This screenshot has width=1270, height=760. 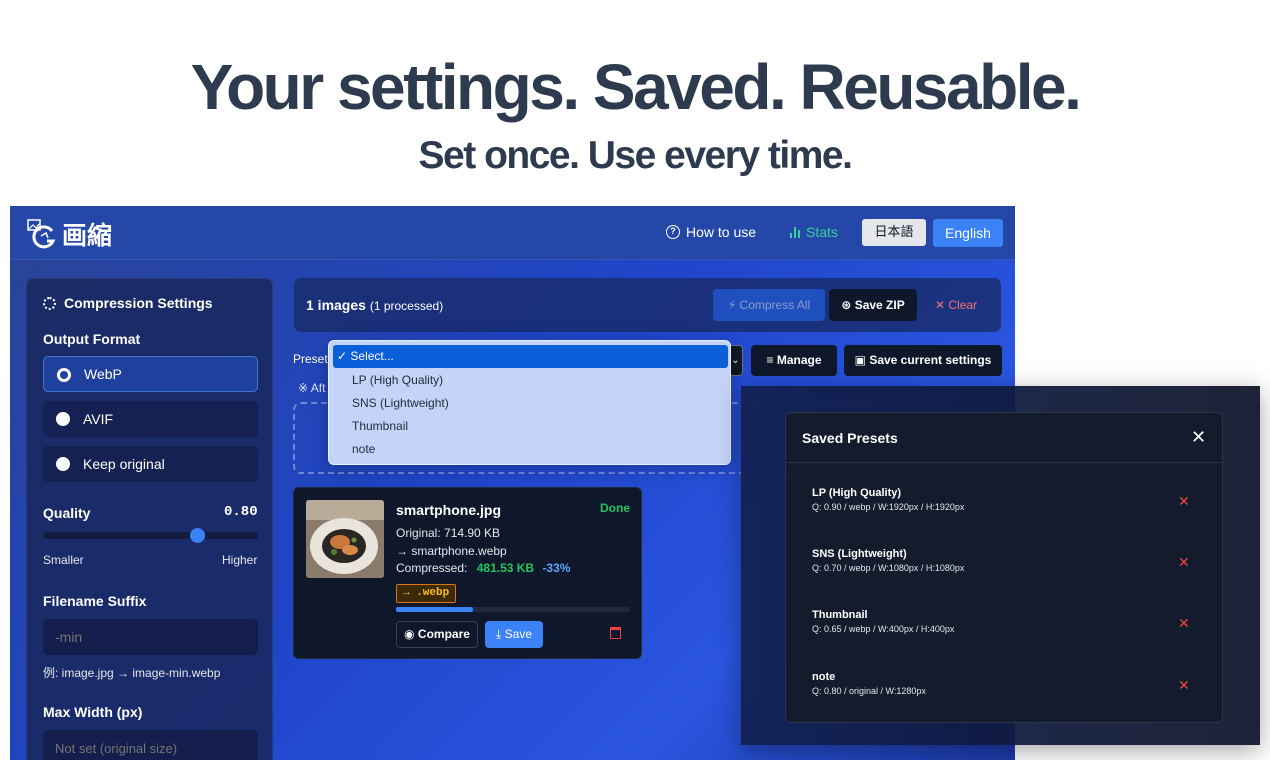 I want to click on format-option-webp: WebP, so click(x=150, y=374).